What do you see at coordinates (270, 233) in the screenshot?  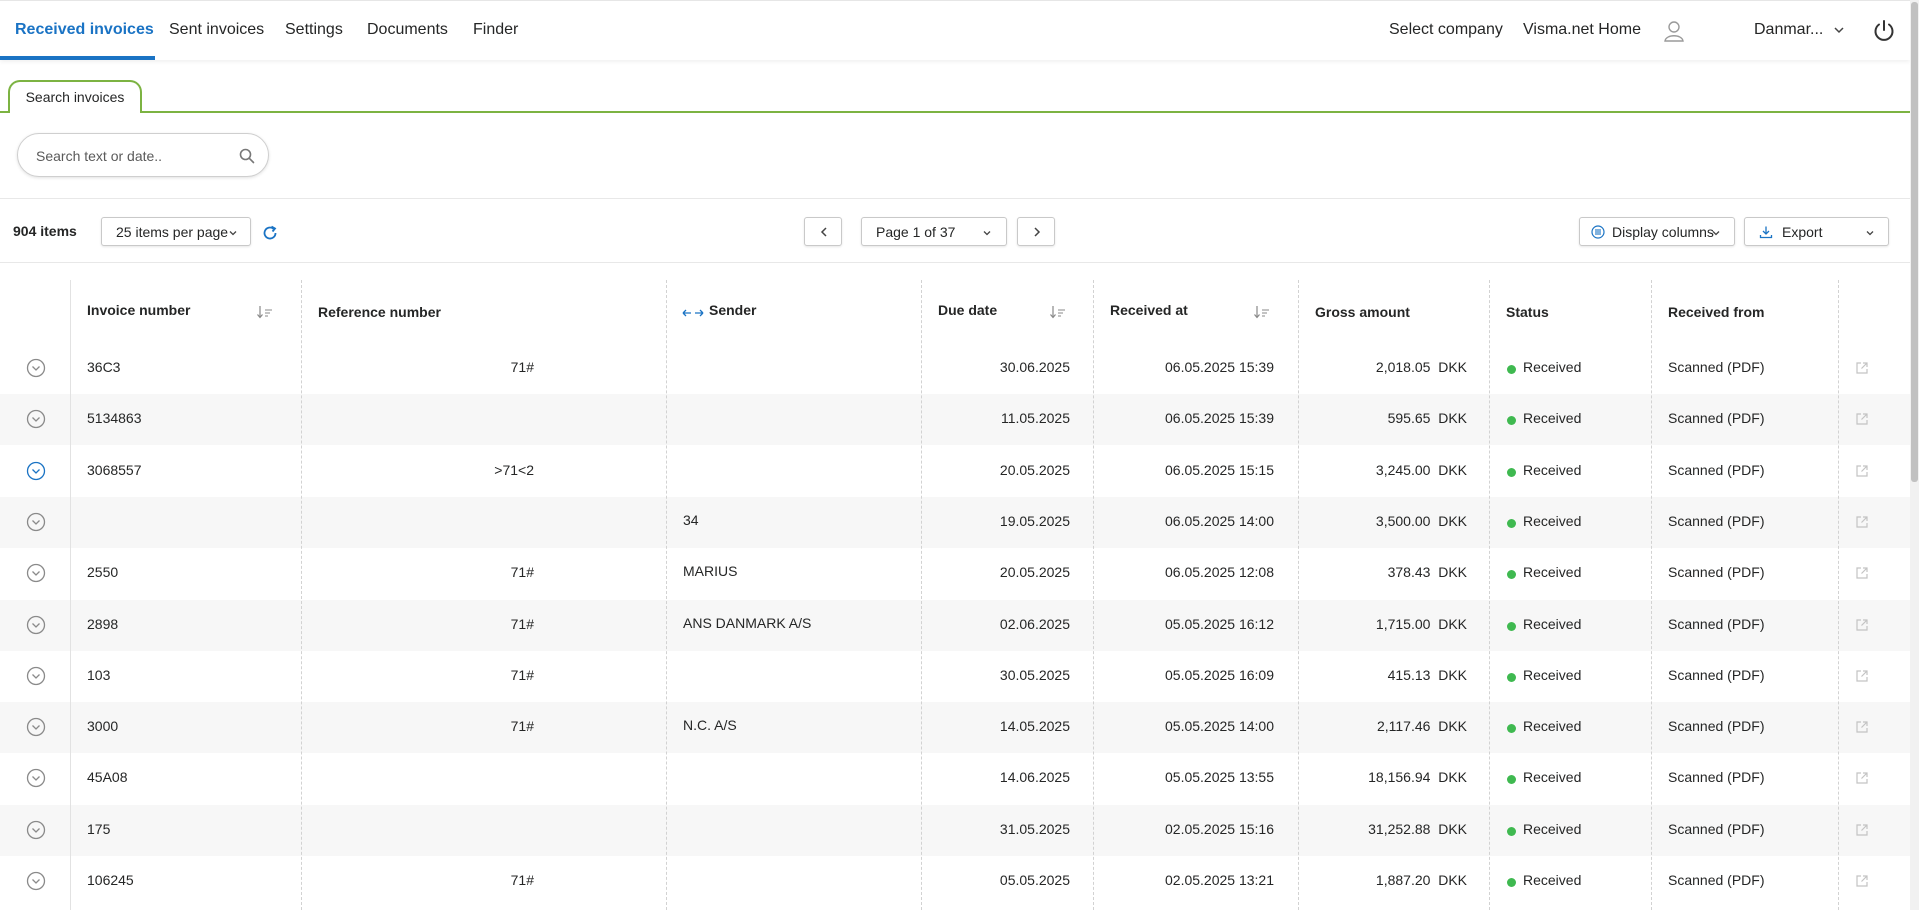 I see `refresh-icon` at bounding box center [270, 233].